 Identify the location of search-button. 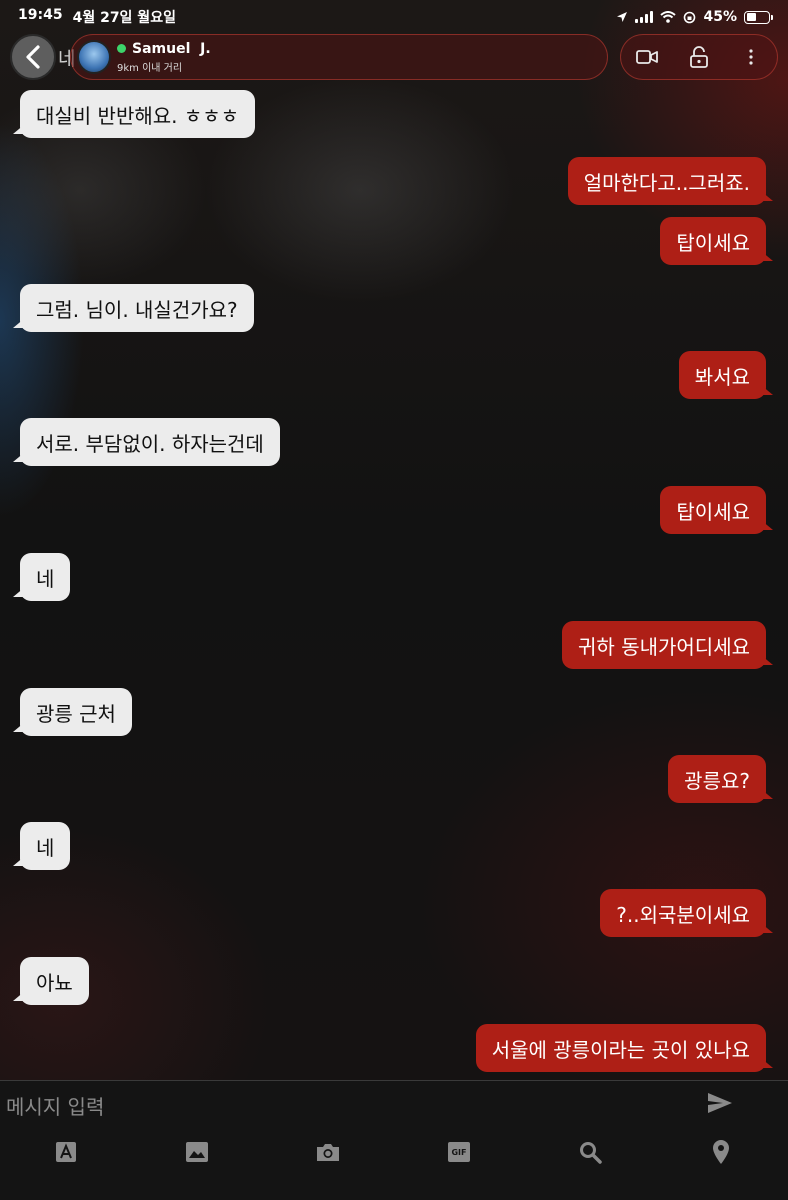
(590, 1152).